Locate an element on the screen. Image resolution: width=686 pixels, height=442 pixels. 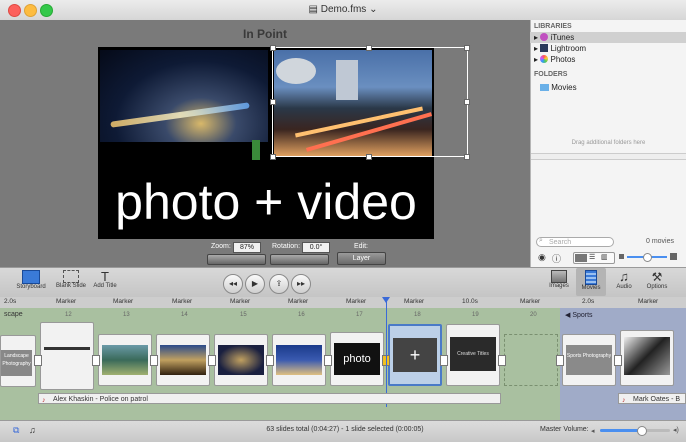
slide-number: 16 is located at coordinates (301, 315).